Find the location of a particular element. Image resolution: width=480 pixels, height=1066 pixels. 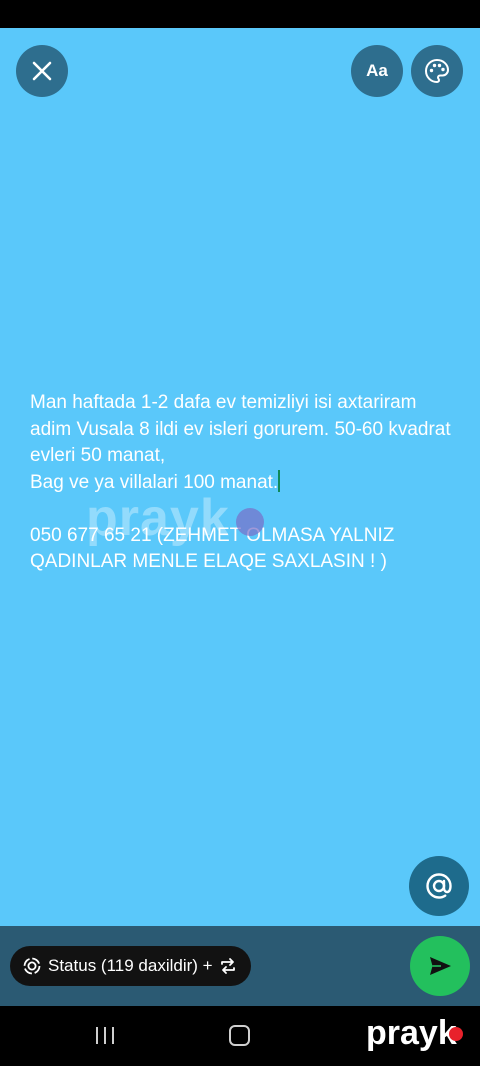

status-audience-button: Status (119 daxildir) + is located at coordinates (130, 966).